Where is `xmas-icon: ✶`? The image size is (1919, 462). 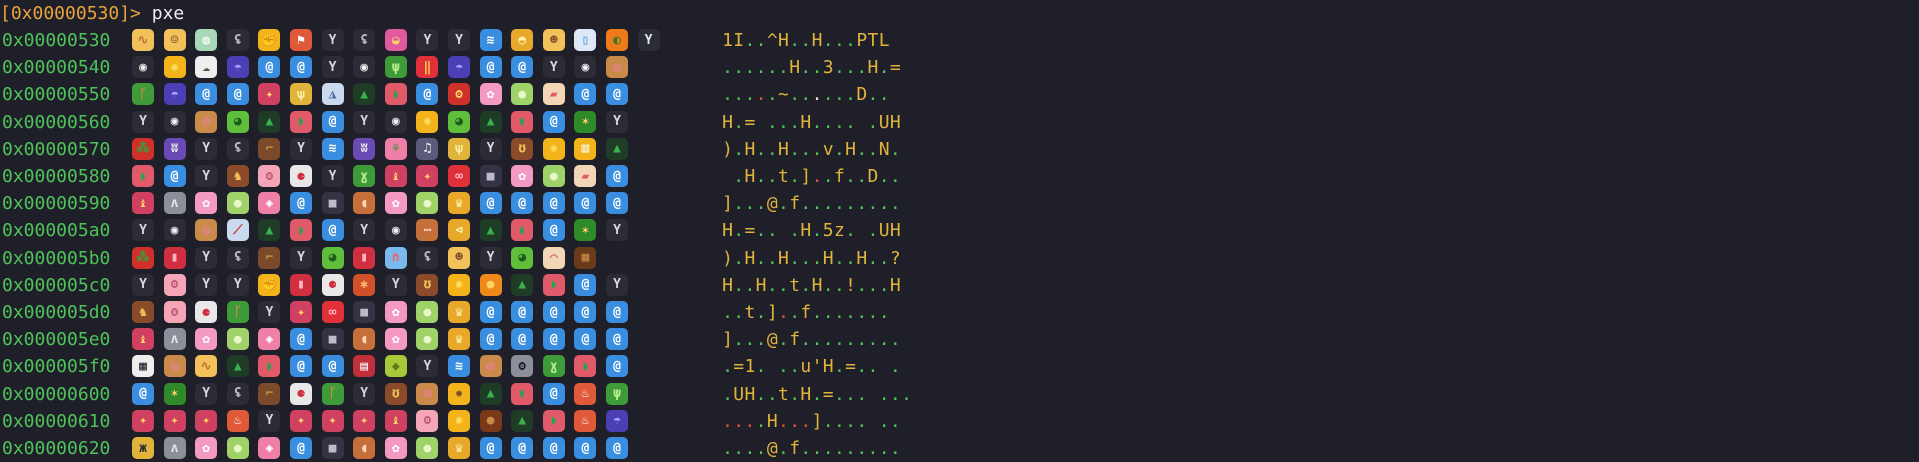 xmas-icon: ✶ is located at coordinates (585, 230).